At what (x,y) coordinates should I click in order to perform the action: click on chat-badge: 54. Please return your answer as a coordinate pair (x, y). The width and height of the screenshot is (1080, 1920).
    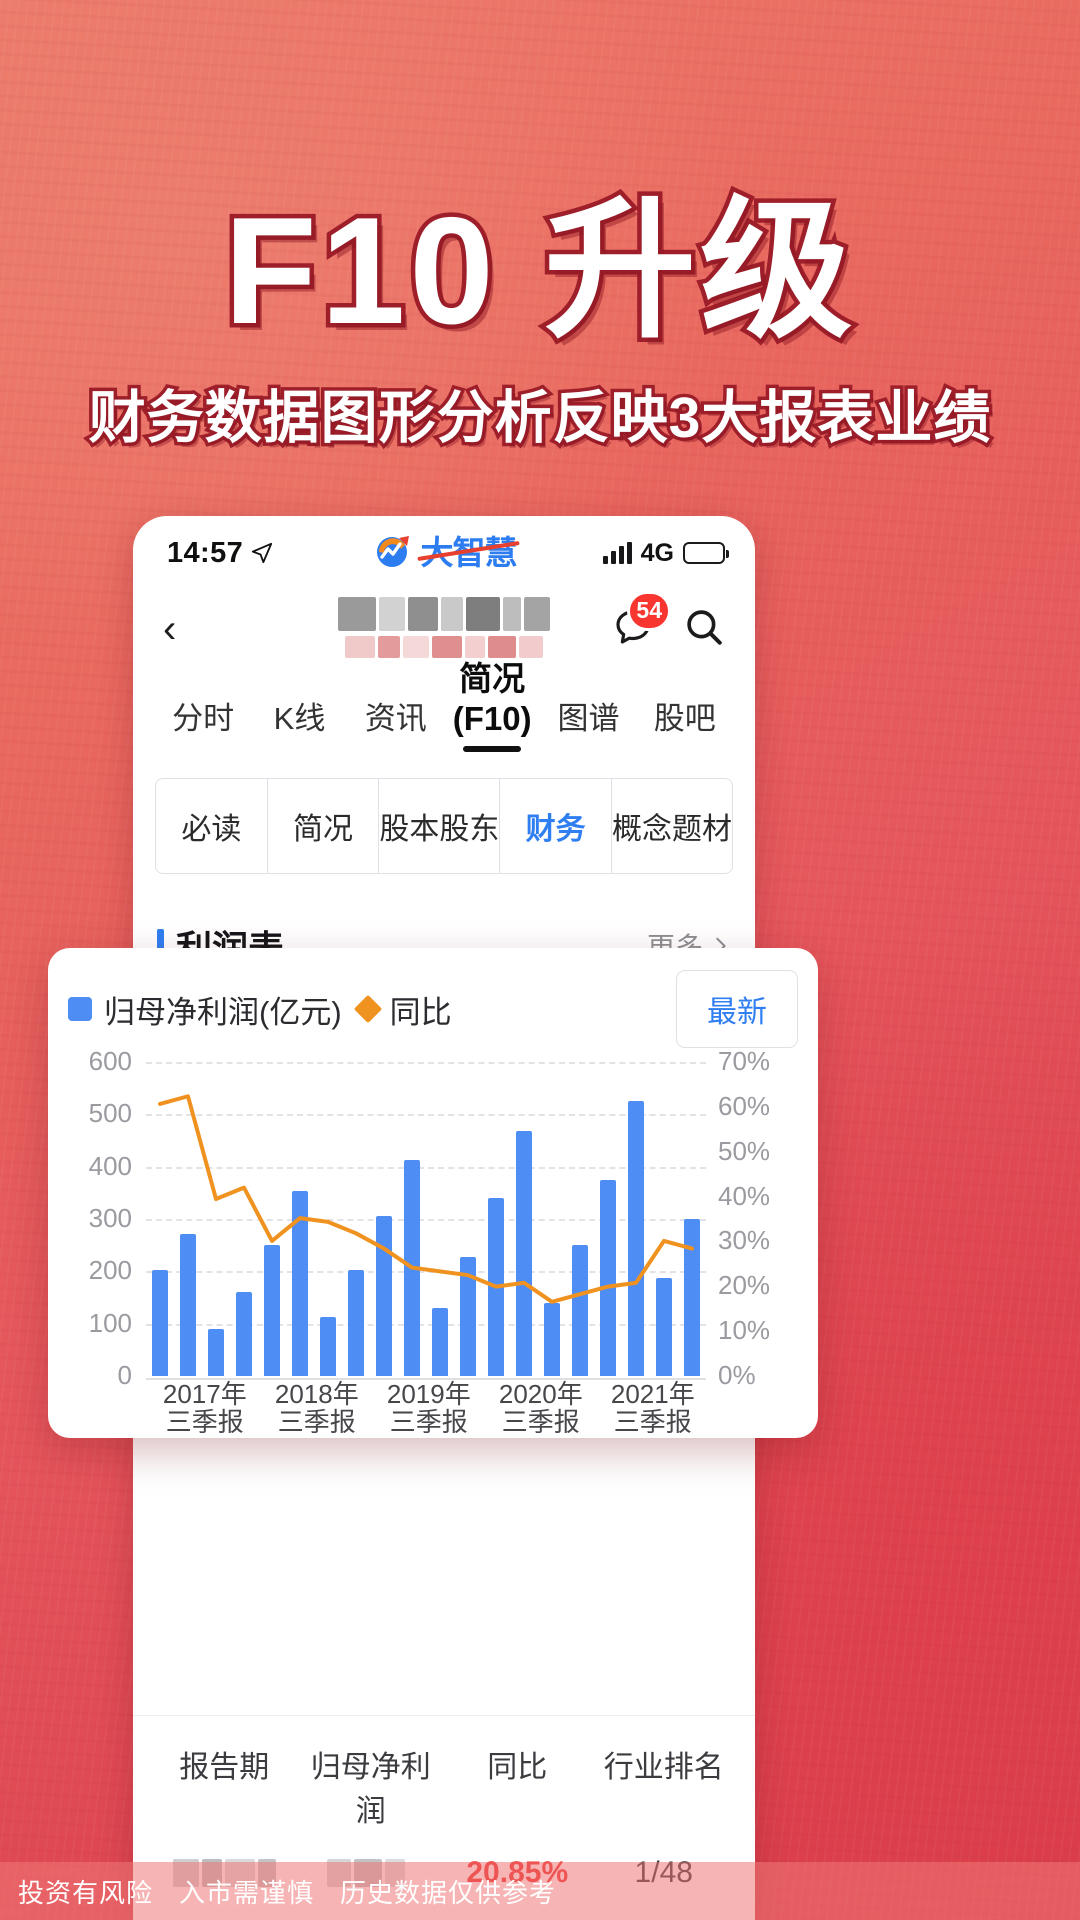
    Looking at the image, I should click on (649, 610).